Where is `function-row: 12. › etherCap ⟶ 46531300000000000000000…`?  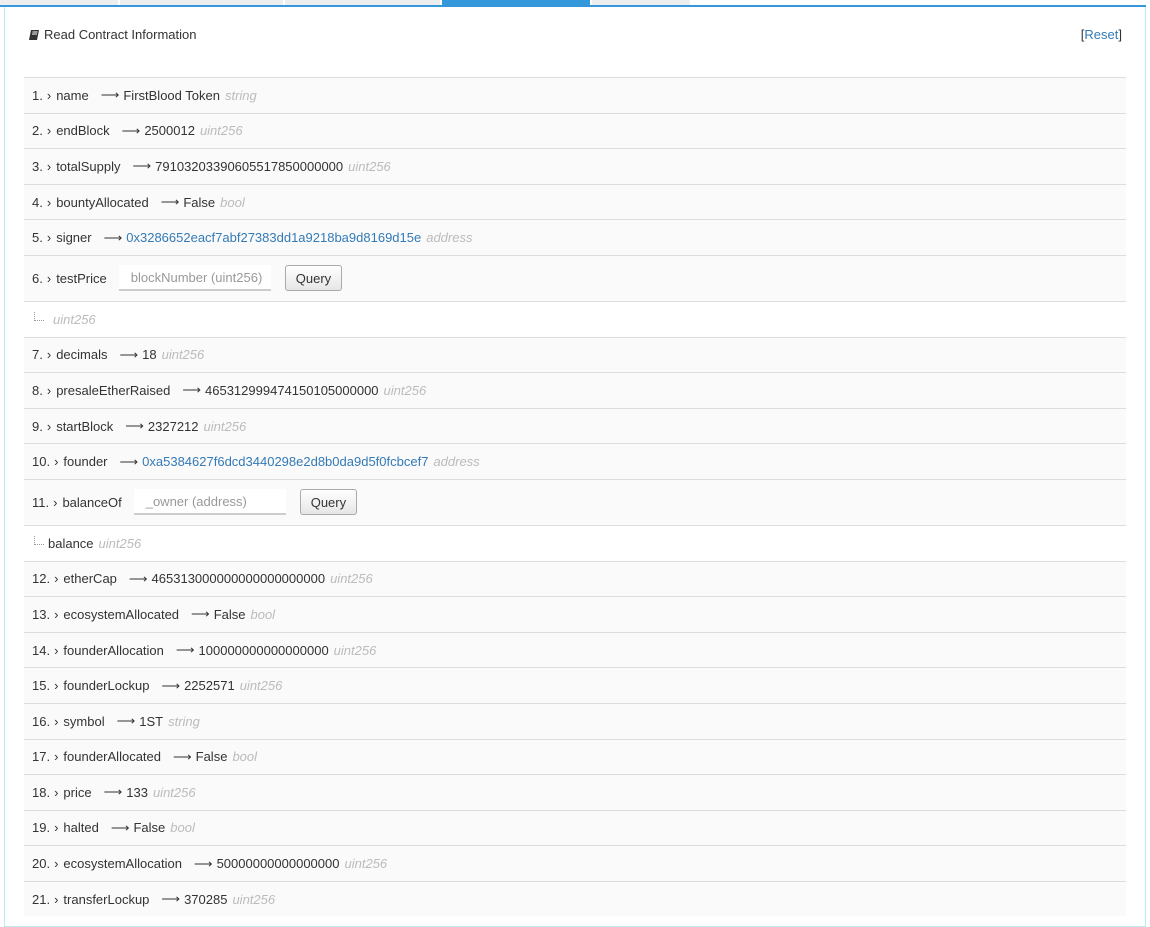 function-row: 12. › etherCap ⟶ 46531300000000000000000… is located at coordinates (575, 578).